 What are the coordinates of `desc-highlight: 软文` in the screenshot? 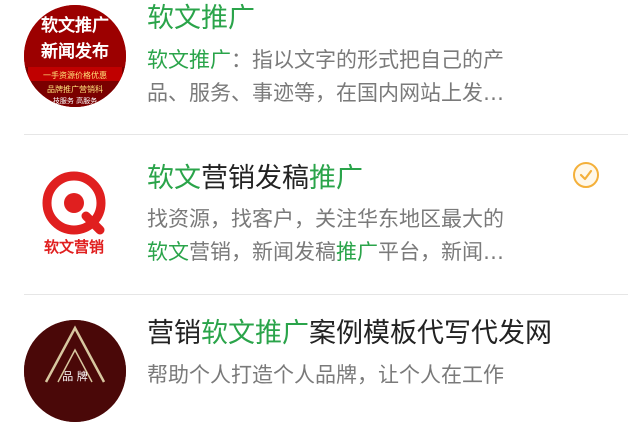 It's located at (168, 252).